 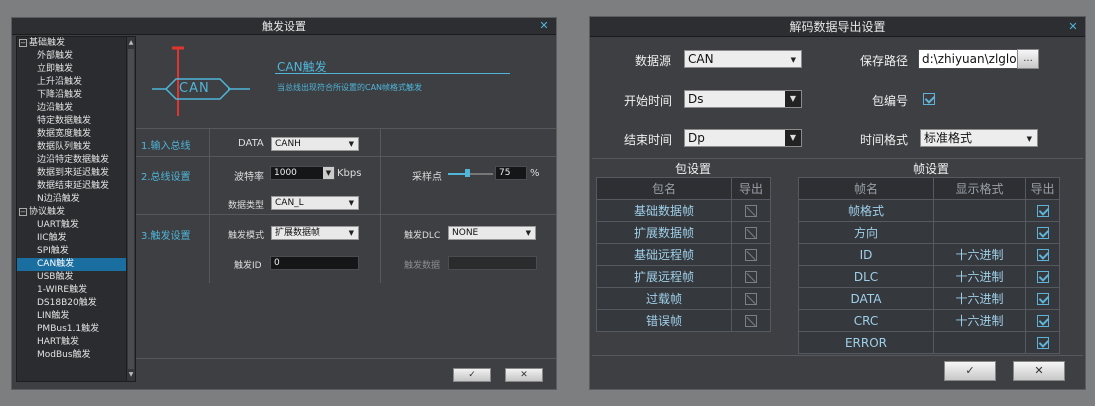 I want to click on tree-item: CAN触发, so click(x=71, y=264).